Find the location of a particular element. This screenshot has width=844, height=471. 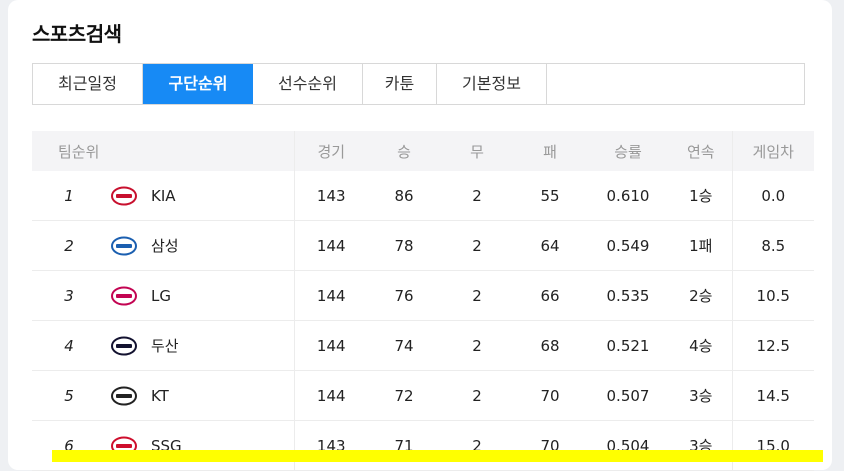

games-behind-cell: 8.5 is located at coordinates (772, 245).